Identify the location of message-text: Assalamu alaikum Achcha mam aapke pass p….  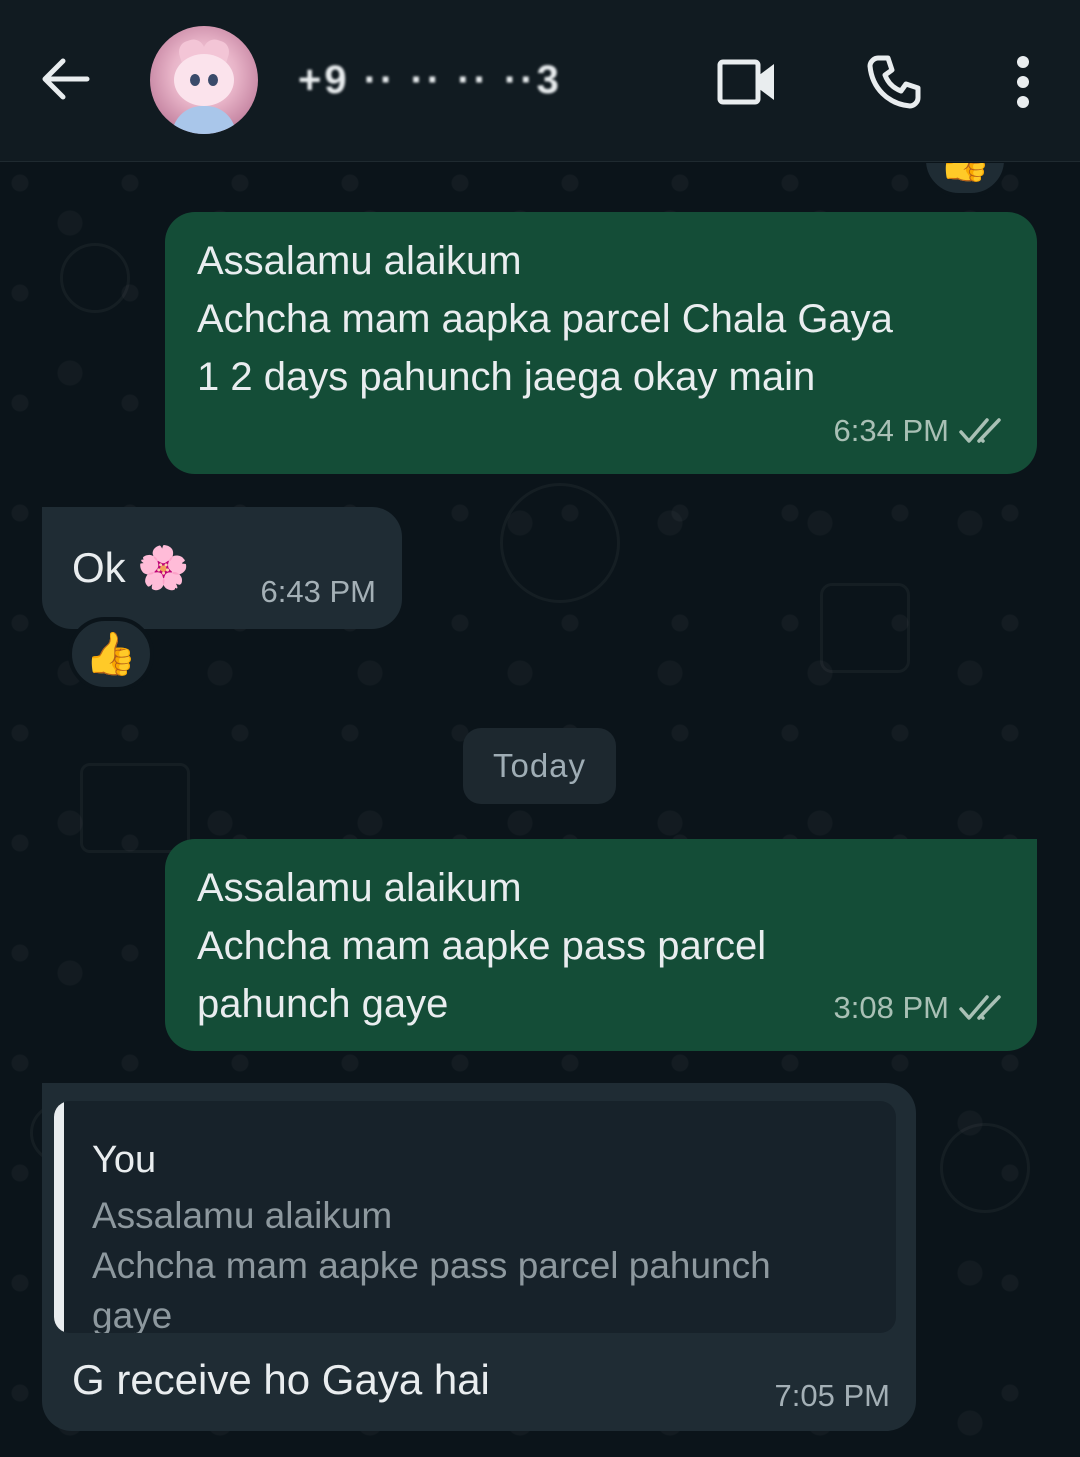
(482, 946).